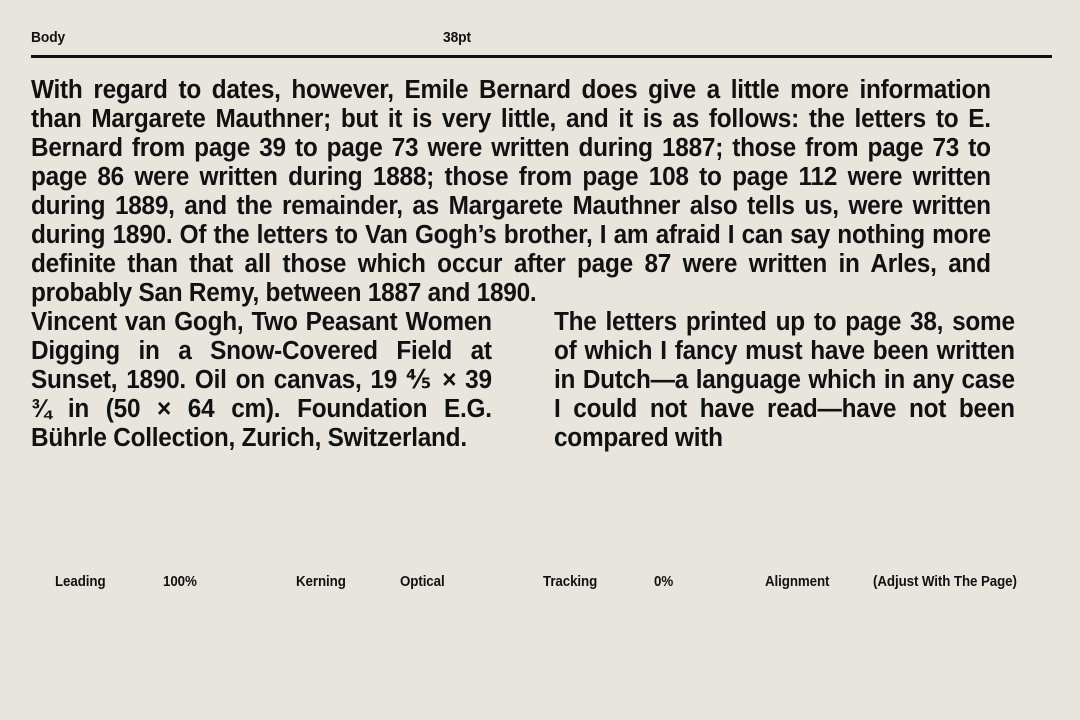 This screenshot has width=1080, height=720. Describe the element at coordinates (321, 582) in the screenshot. I see `kerning-label: Kerning` at that location.